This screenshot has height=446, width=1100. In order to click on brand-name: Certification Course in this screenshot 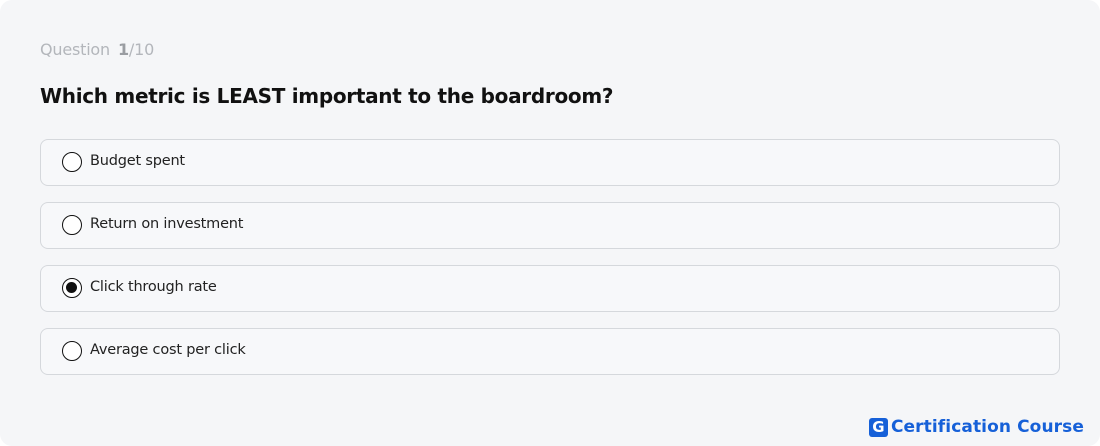, I will do `click(987, 427)`.